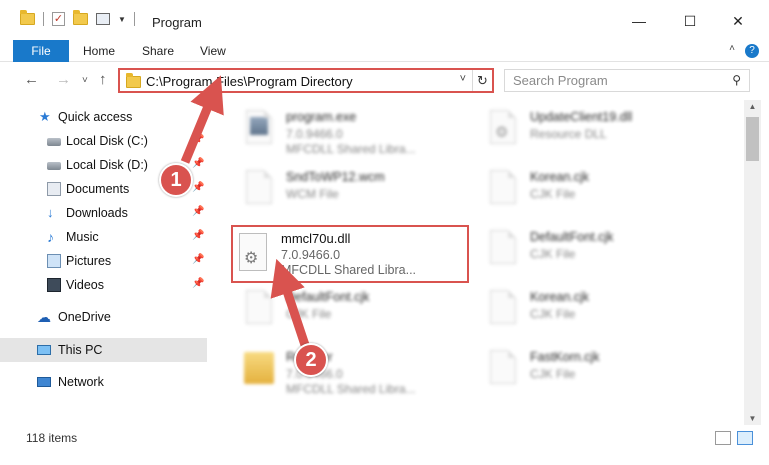 This screenshot has height=465, width=769. I want to click on properties-check-icon: ✓, so click(58, 19).